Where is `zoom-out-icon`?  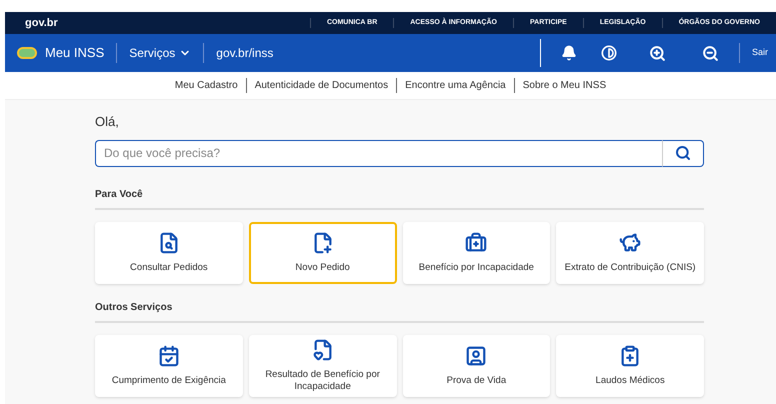
zoom-out-icon is located at coordinates (710, 53).